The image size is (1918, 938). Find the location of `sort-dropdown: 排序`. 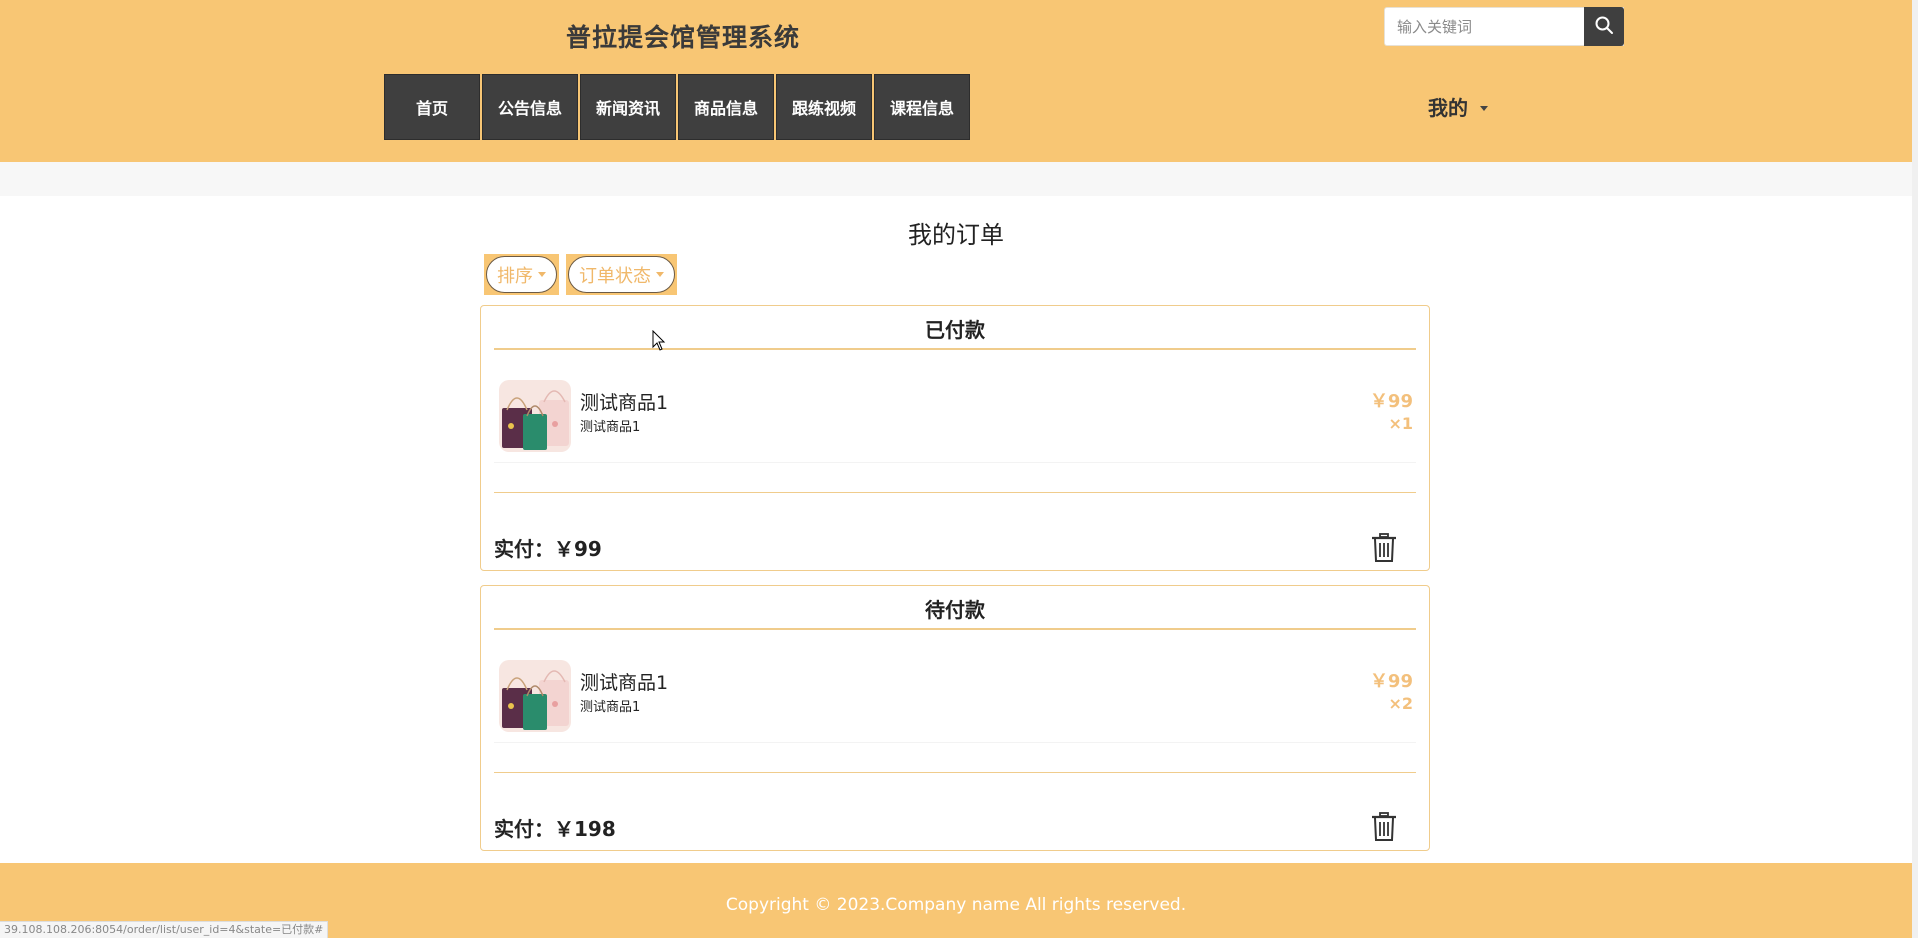

sort-dropdown: 排序 is located at coordinates (521, 274).